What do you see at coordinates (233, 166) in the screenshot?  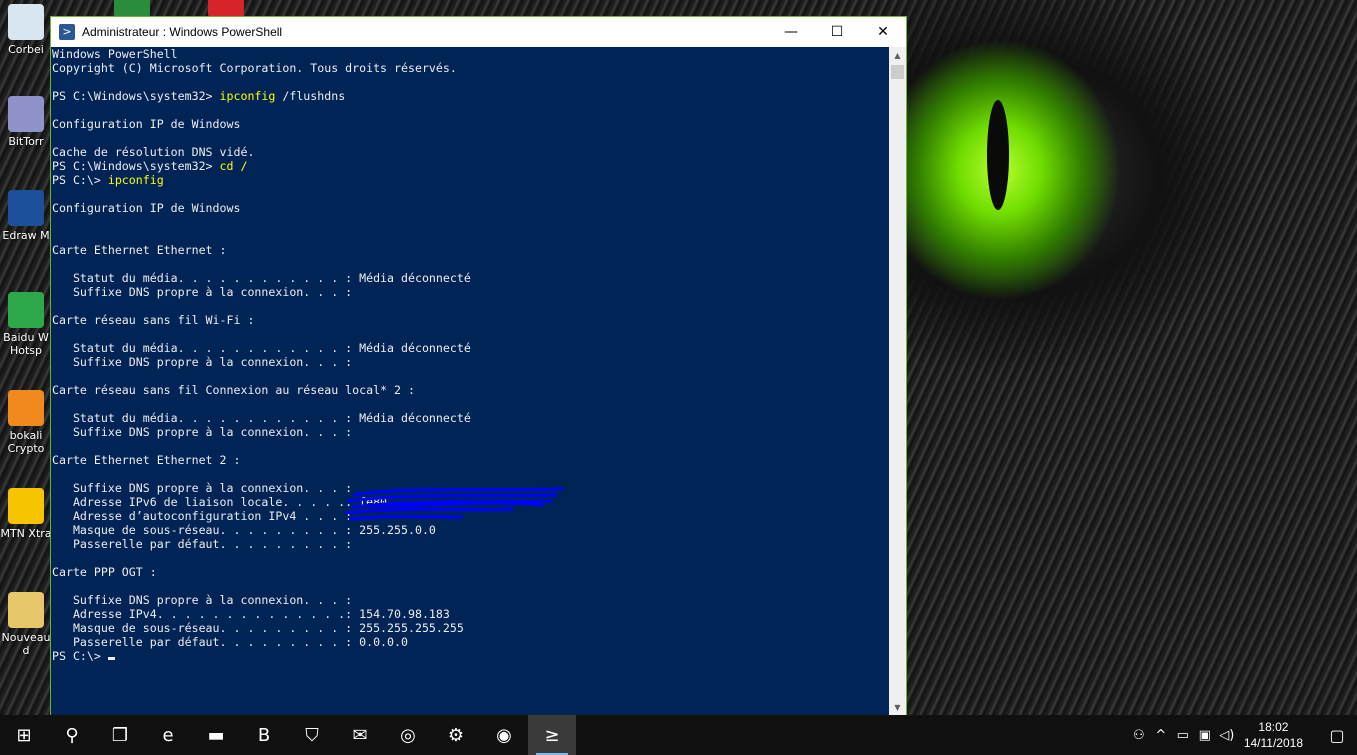 I see `console-command: cd /` at bounding box center [233, 166].